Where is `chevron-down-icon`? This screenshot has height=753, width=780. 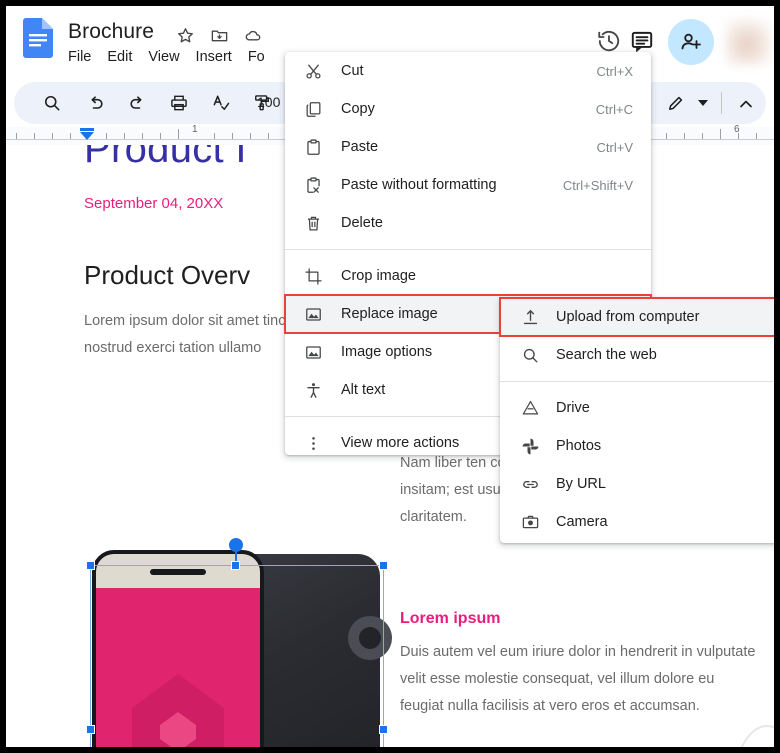
chevron-down-icon is located at coordinates (703, 103).